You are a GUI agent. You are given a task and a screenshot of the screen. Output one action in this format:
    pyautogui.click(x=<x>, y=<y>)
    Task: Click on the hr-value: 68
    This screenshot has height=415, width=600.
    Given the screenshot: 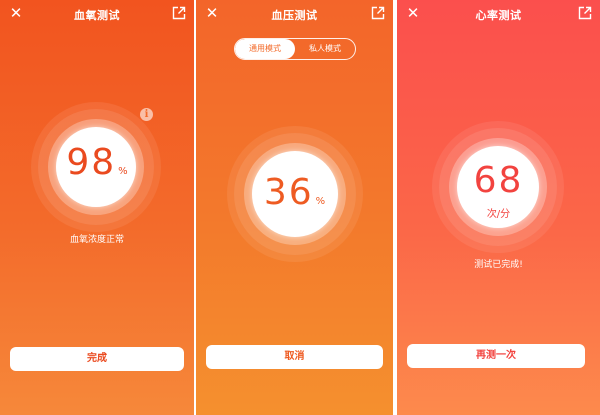 What is the action you would take?
    pyautogui.click(x=498, y=180)
    